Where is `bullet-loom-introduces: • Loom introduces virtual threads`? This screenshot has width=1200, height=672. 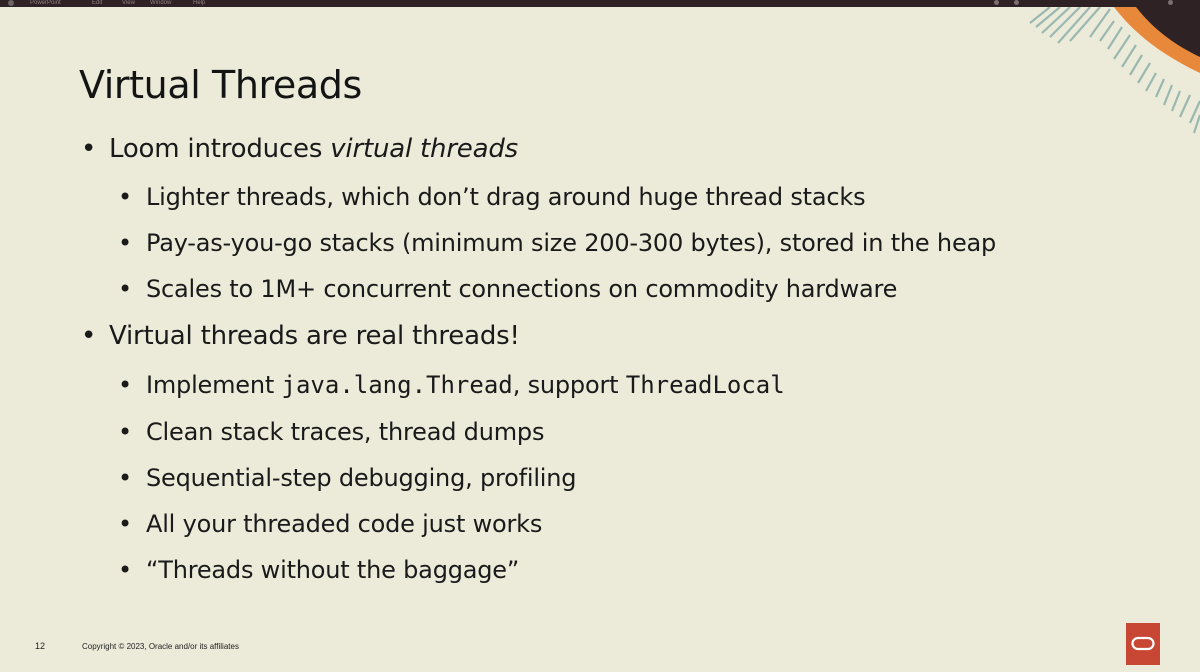 bullet-loom-introduces: • Loom introduces virtual threads is located at coordinates (299, 149).